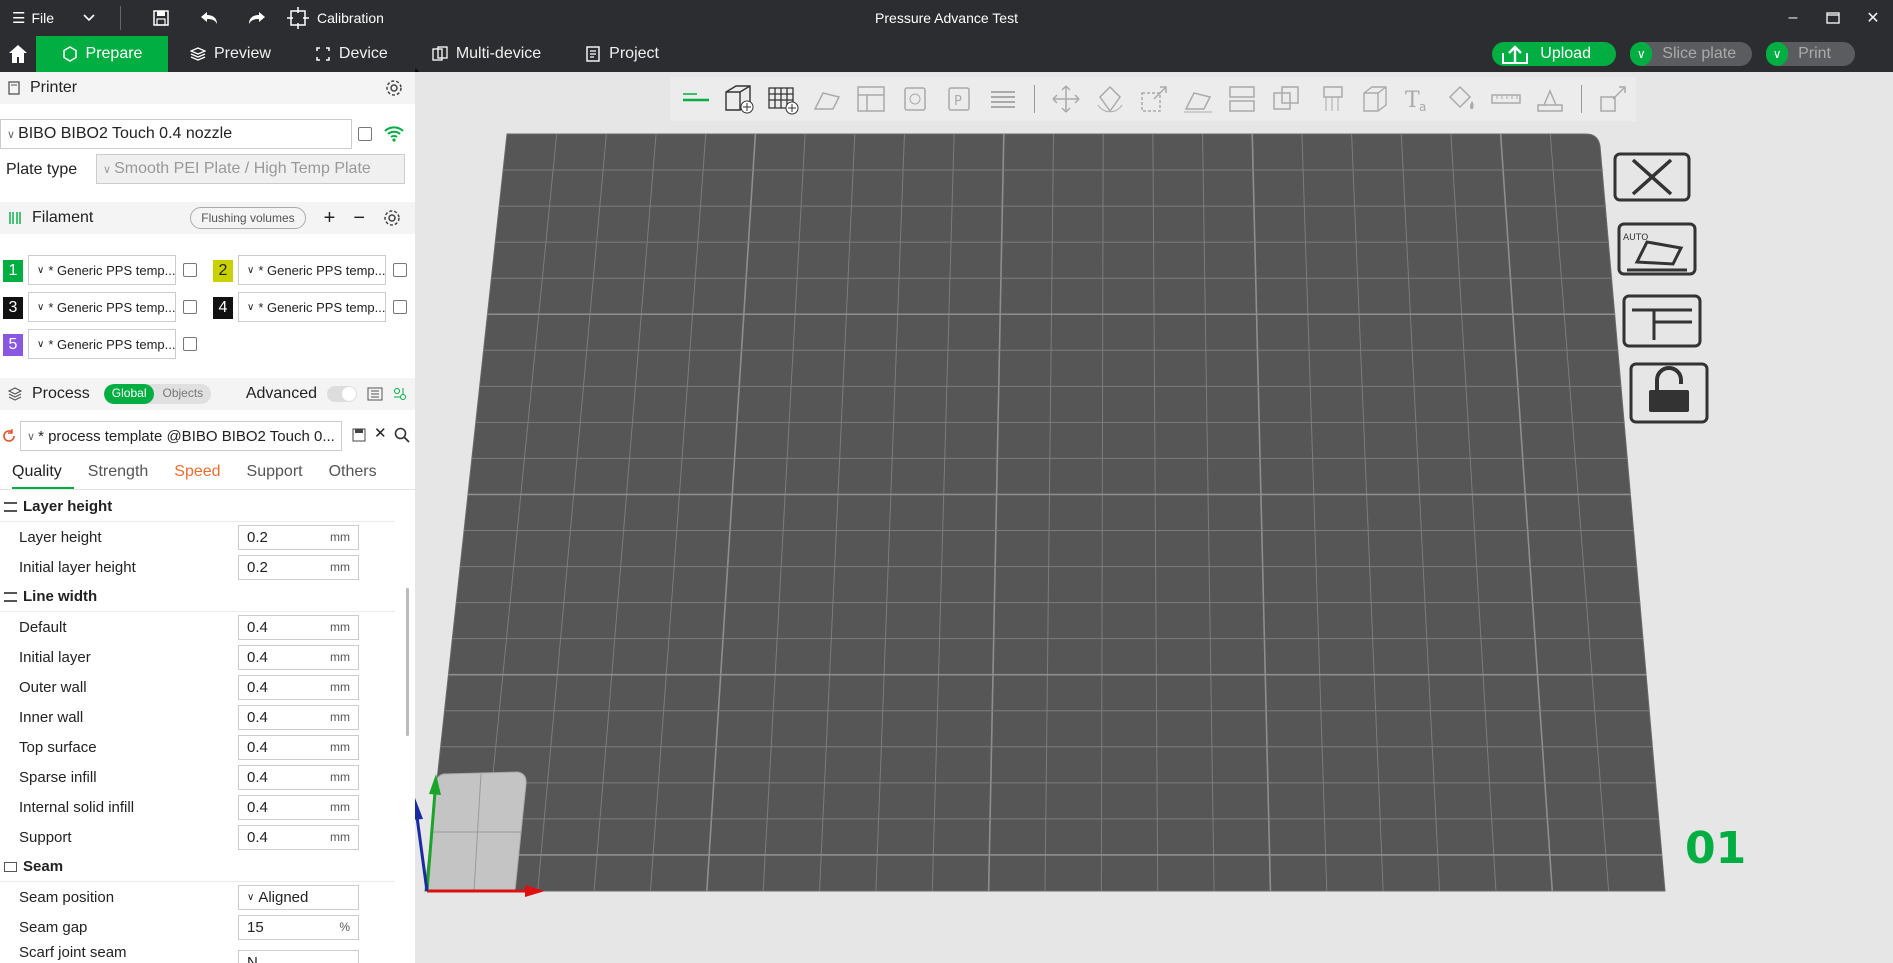 The width and height of the screenshot is (1893, 963). What do you see at coordinates (60, 596) in the screenshot?
I see `group-title: Line width` at bounding box center [60, 596].